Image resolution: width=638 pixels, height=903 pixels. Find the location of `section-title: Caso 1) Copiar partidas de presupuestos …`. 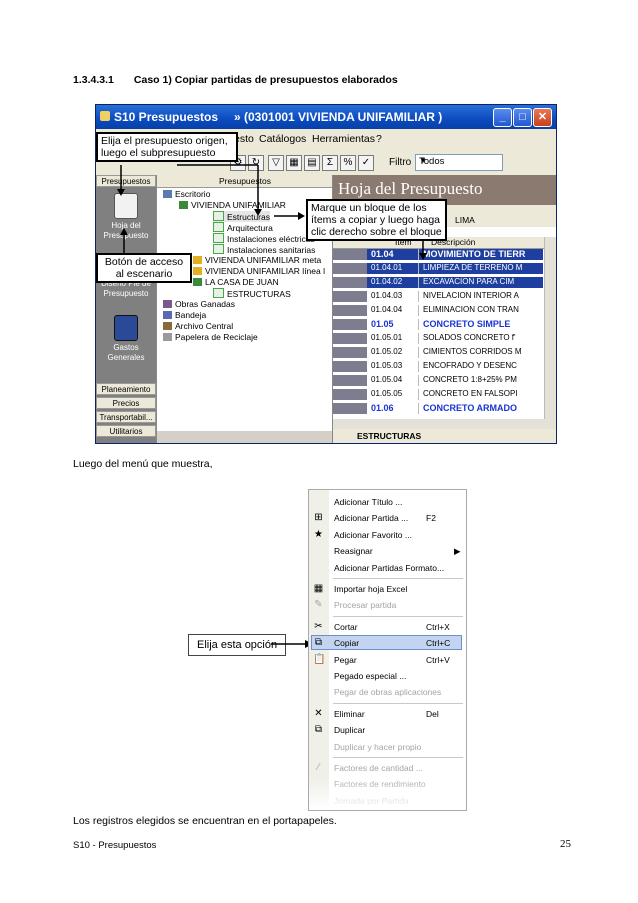

section-title: Caso 1) Copiar partidas de presupuestos … is located at coordinates (265, 80).